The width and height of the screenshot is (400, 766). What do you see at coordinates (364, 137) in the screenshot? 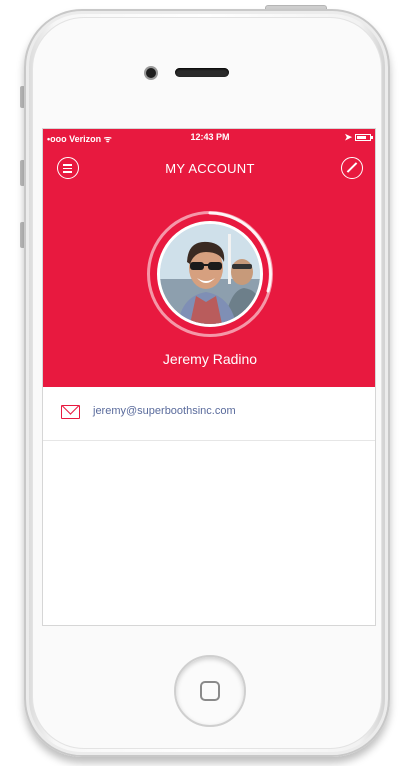
I see `battery-icon` at bounding box center [364, 137].